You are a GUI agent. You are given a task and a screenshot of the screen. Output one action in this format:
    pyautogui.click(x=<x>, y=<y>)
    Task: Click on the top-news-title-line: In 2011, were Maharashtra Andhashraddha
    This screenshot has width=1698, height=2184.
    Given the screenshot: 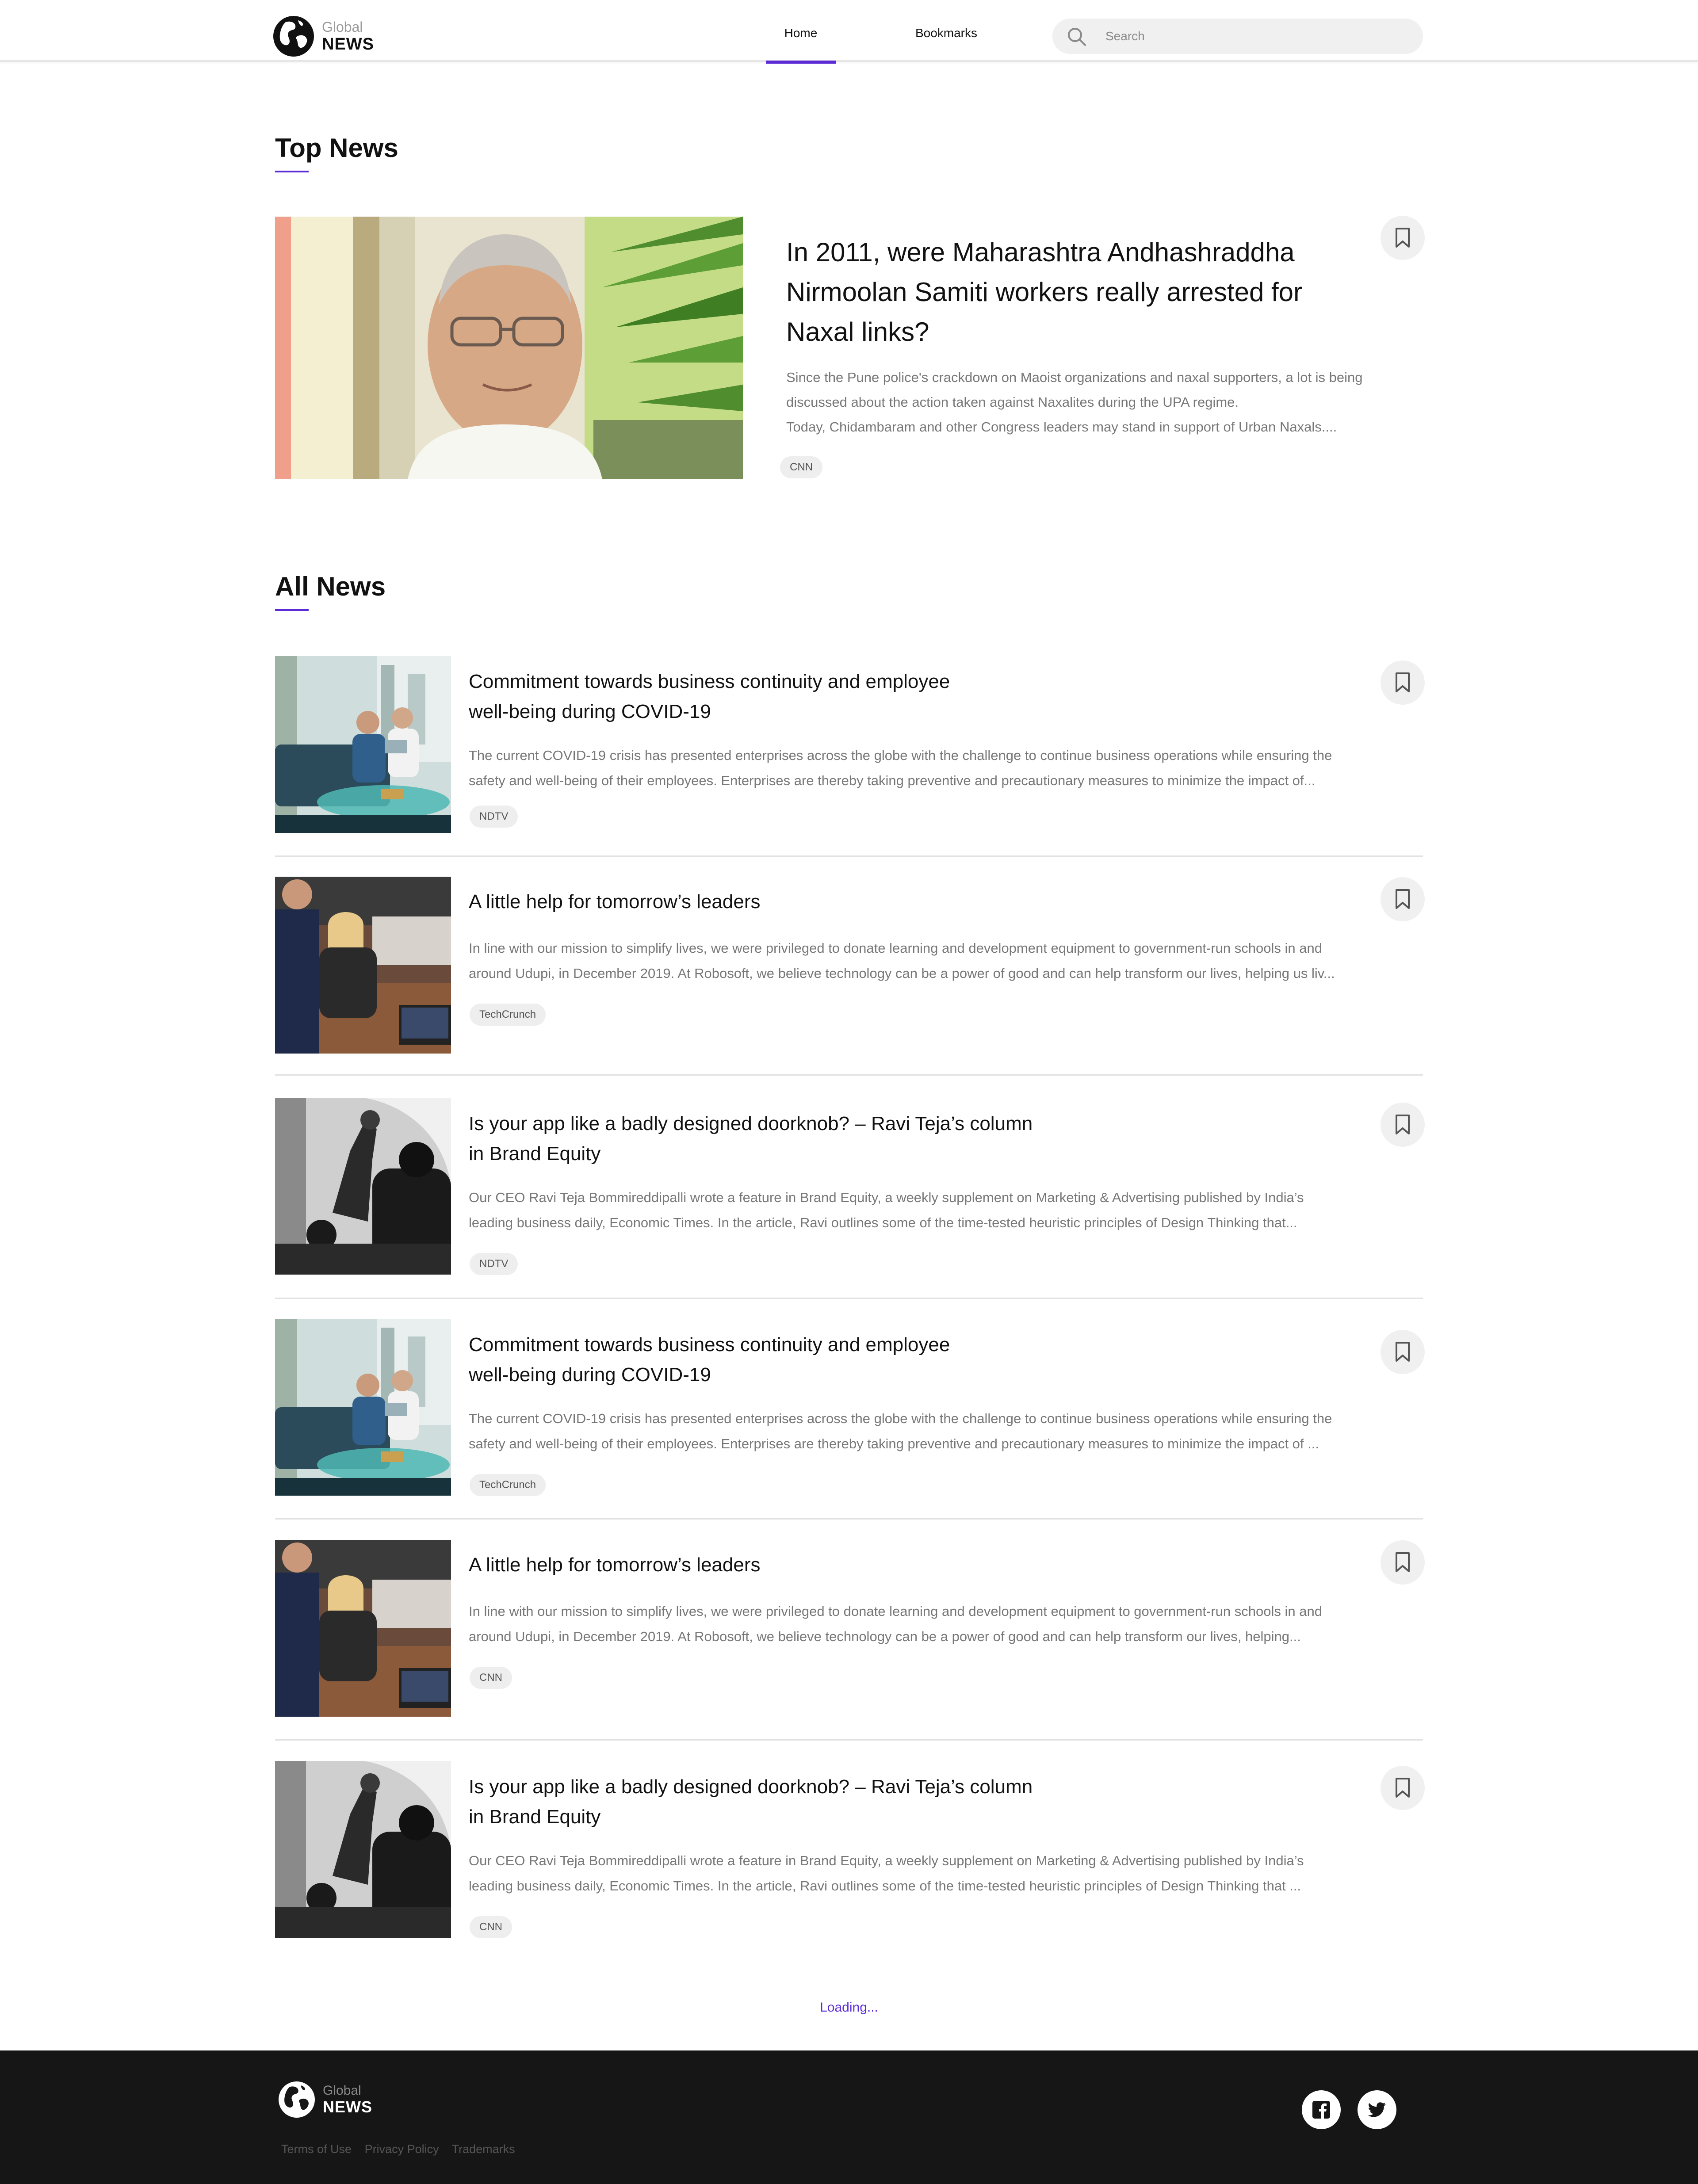 What is the action you would take?
    pyautogui.click(x=1040, y=252)
    